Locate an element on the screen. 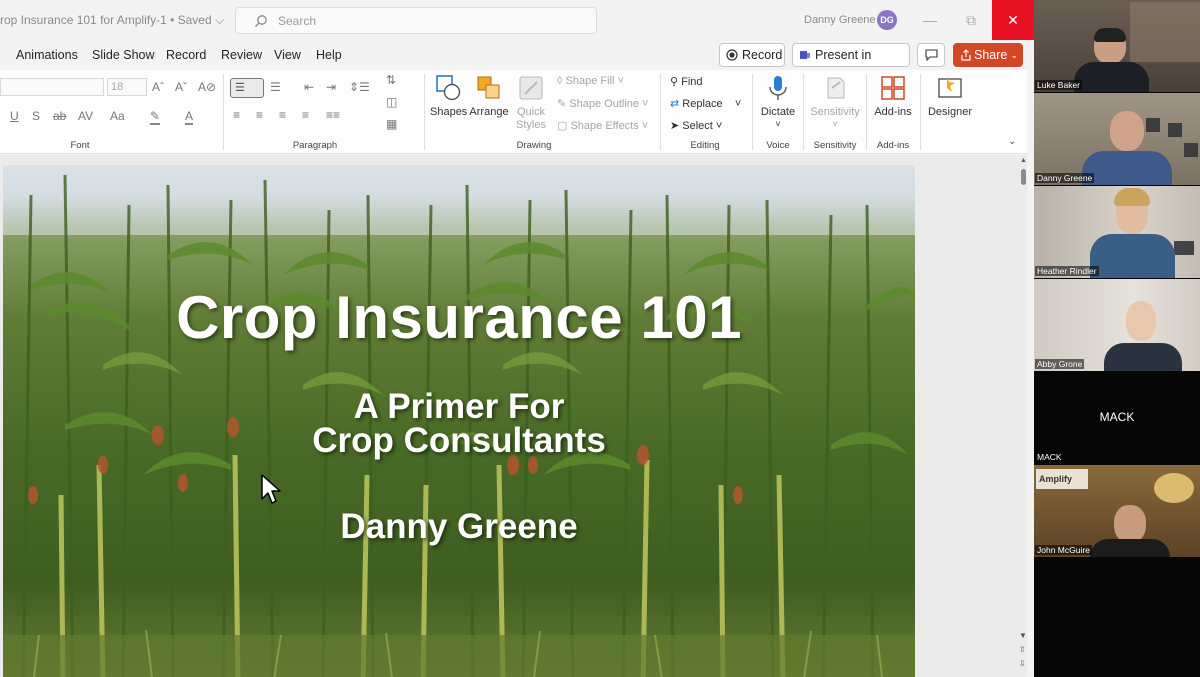  minimize-button: — is located at coordinates (930, 20).